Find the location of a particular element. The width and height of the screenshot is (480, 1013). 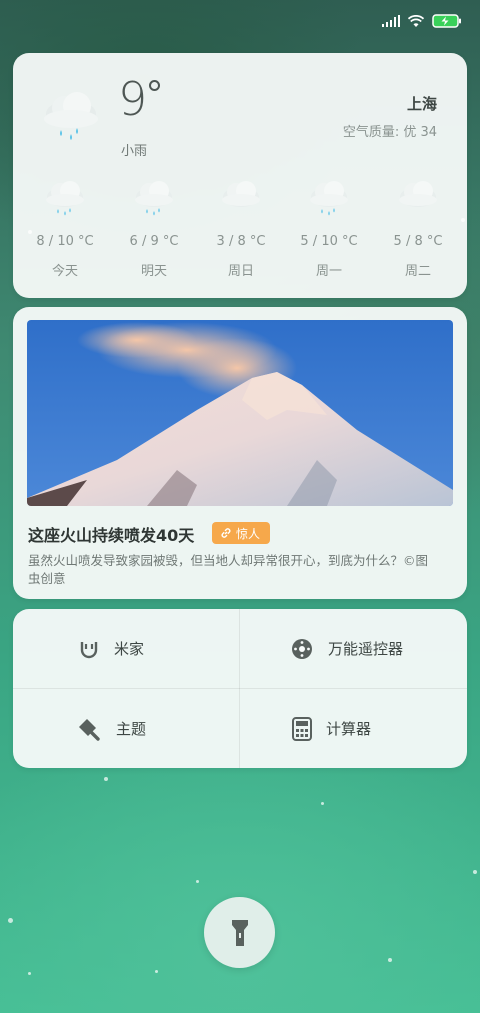

forecast-temp: 6 / 9 °C is located at coordinates (154, 241).